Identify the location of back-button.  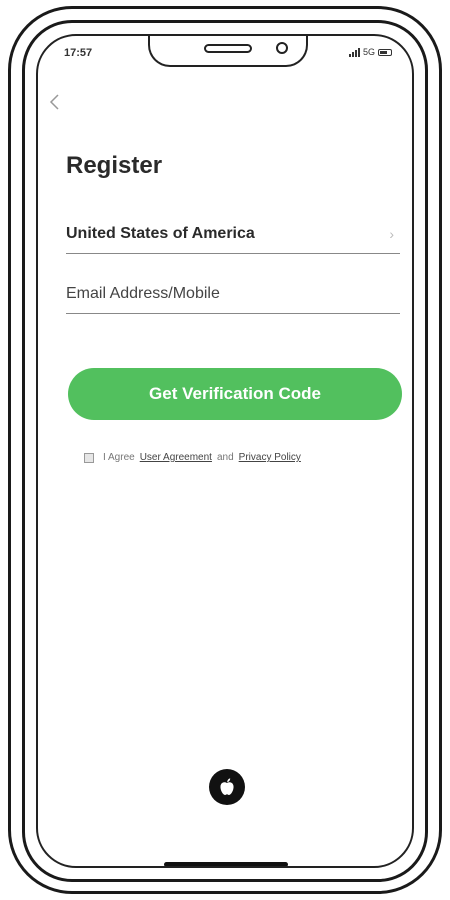
(56, 102).